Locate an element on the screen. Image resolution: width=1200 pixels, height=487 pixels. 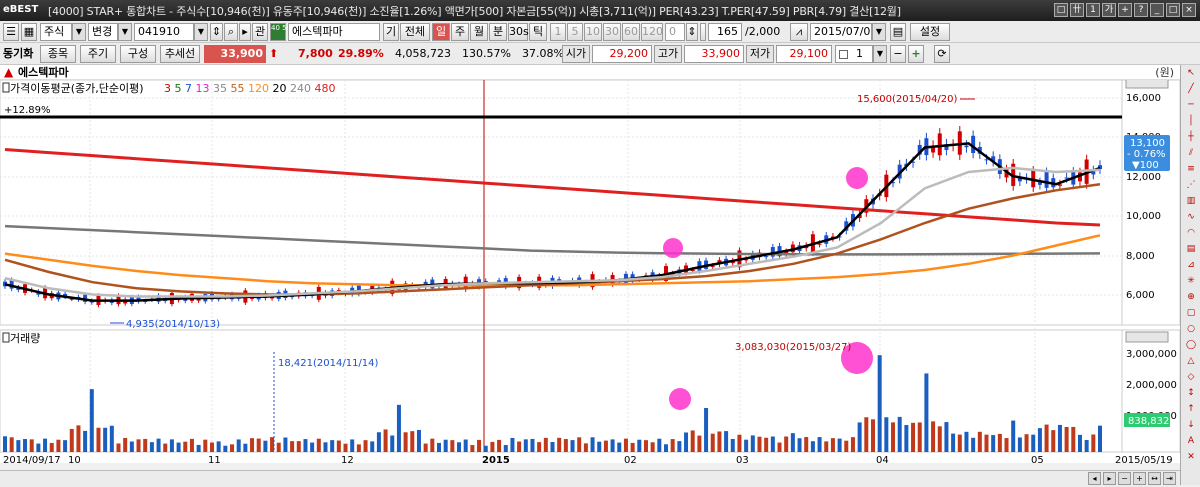
tool-star-icon: ✳ is located at coordinates (1191, 281).